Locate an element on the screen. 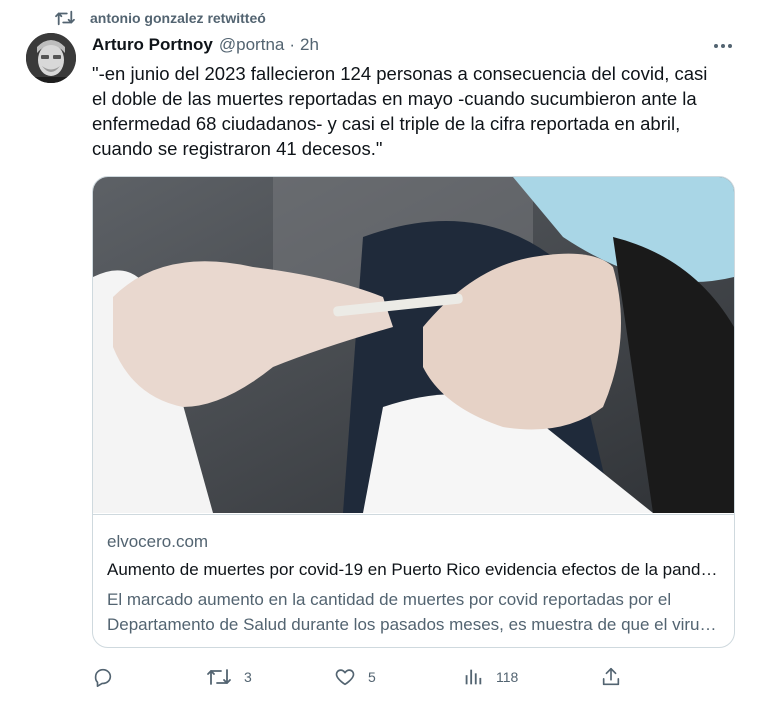 The height and width of the screenshot is (706, 770). retweet-count: 3 is located at coordinates (248, 677).